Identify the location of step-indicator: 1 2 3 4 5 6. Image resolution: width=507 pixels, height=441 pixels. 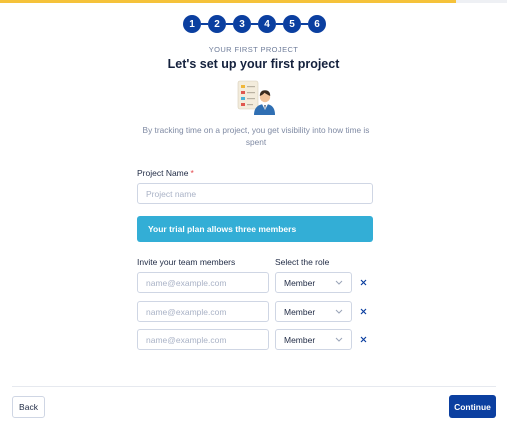
(254, 24).